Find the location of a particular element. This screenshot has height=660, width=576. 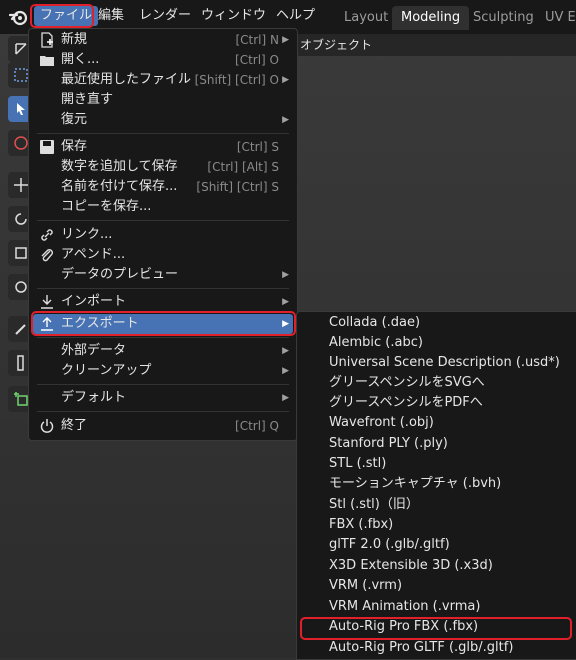

shortcut-label: [Ctrl] Q is located at coordinates (257, 426).